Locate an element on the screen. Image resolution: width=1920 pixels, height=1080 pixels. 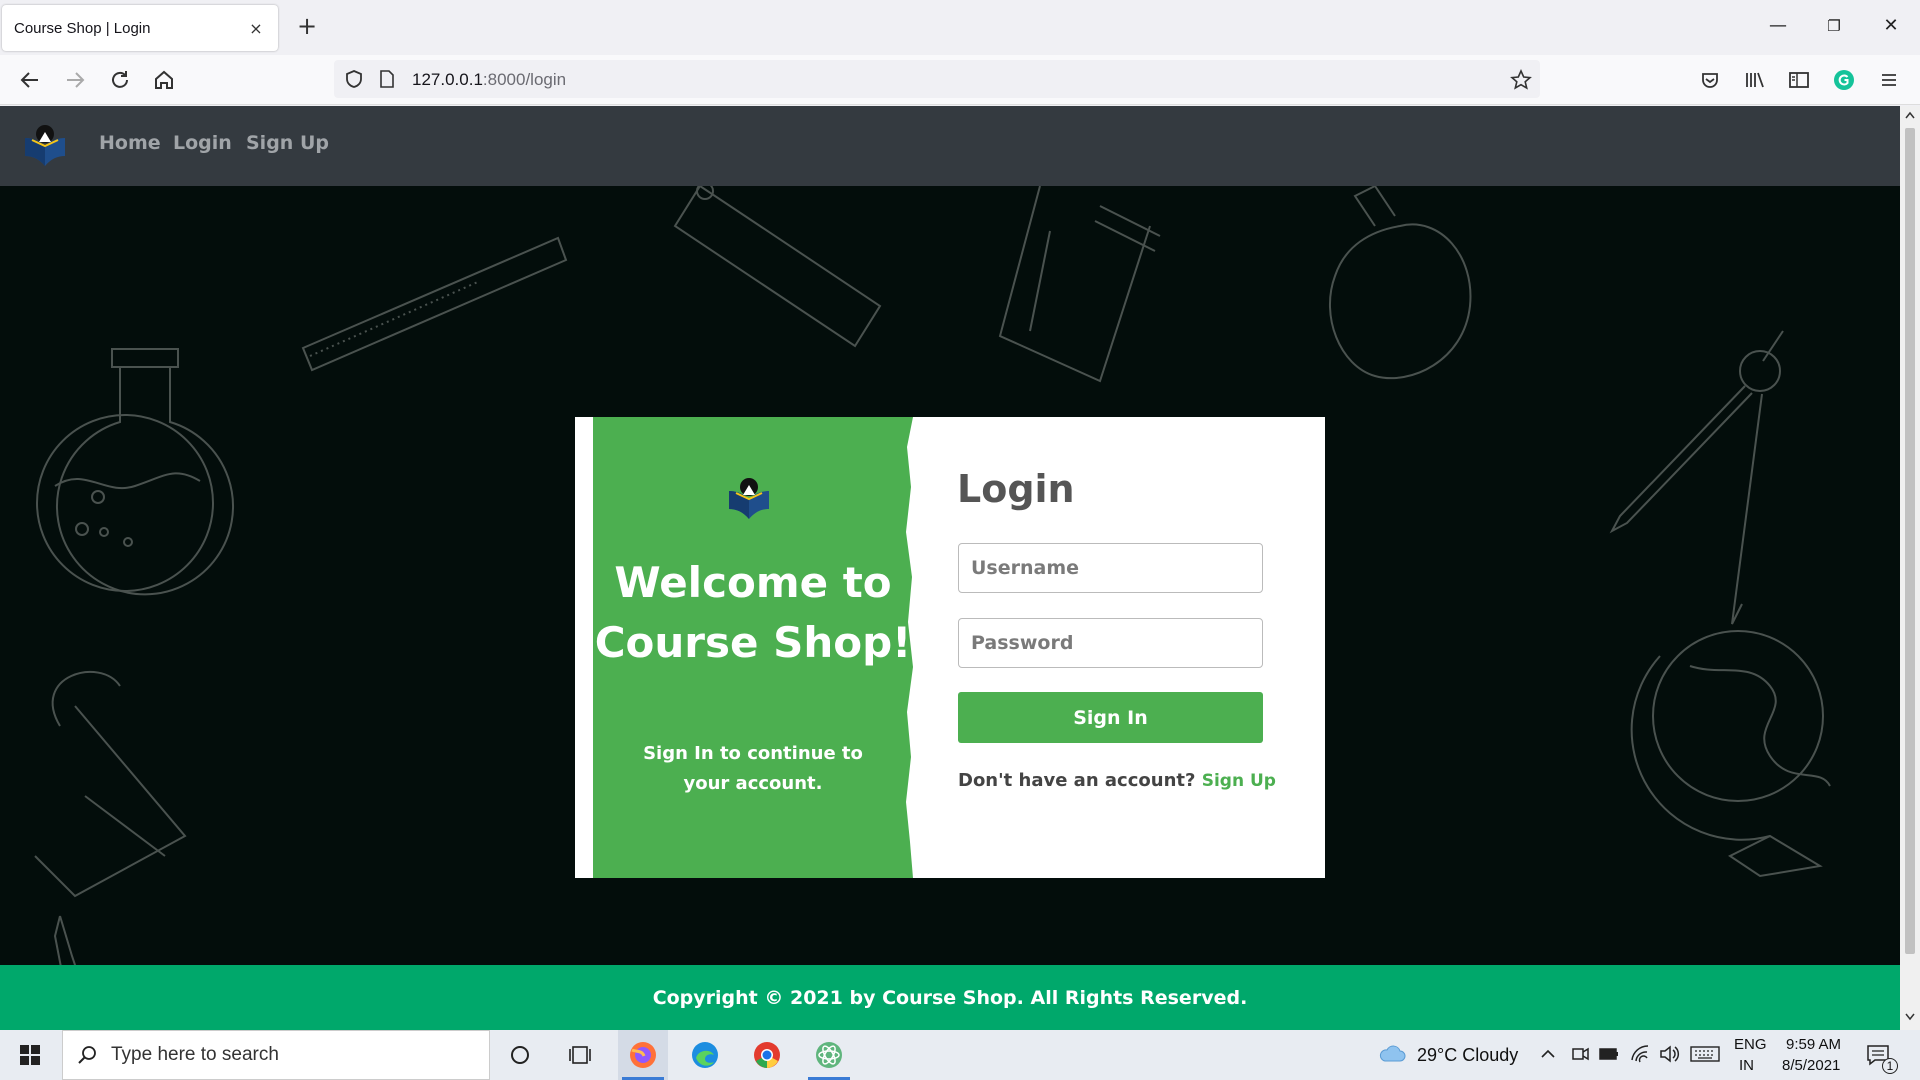
minimize-button: — is located at coordinates (1778, 26).